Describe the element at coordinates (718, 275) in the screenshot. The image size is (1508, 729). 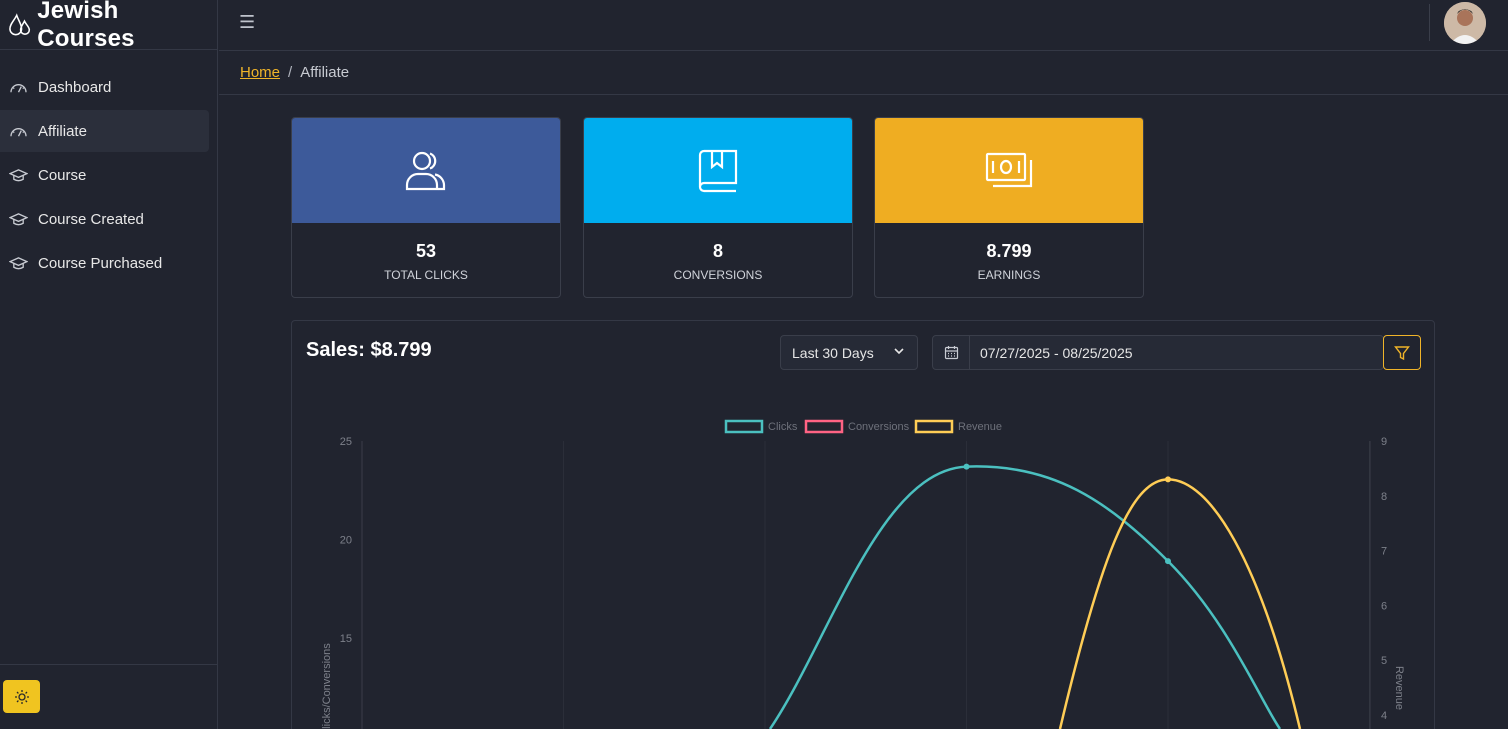
I see `stat-label: CONVERSIONS` at that location.